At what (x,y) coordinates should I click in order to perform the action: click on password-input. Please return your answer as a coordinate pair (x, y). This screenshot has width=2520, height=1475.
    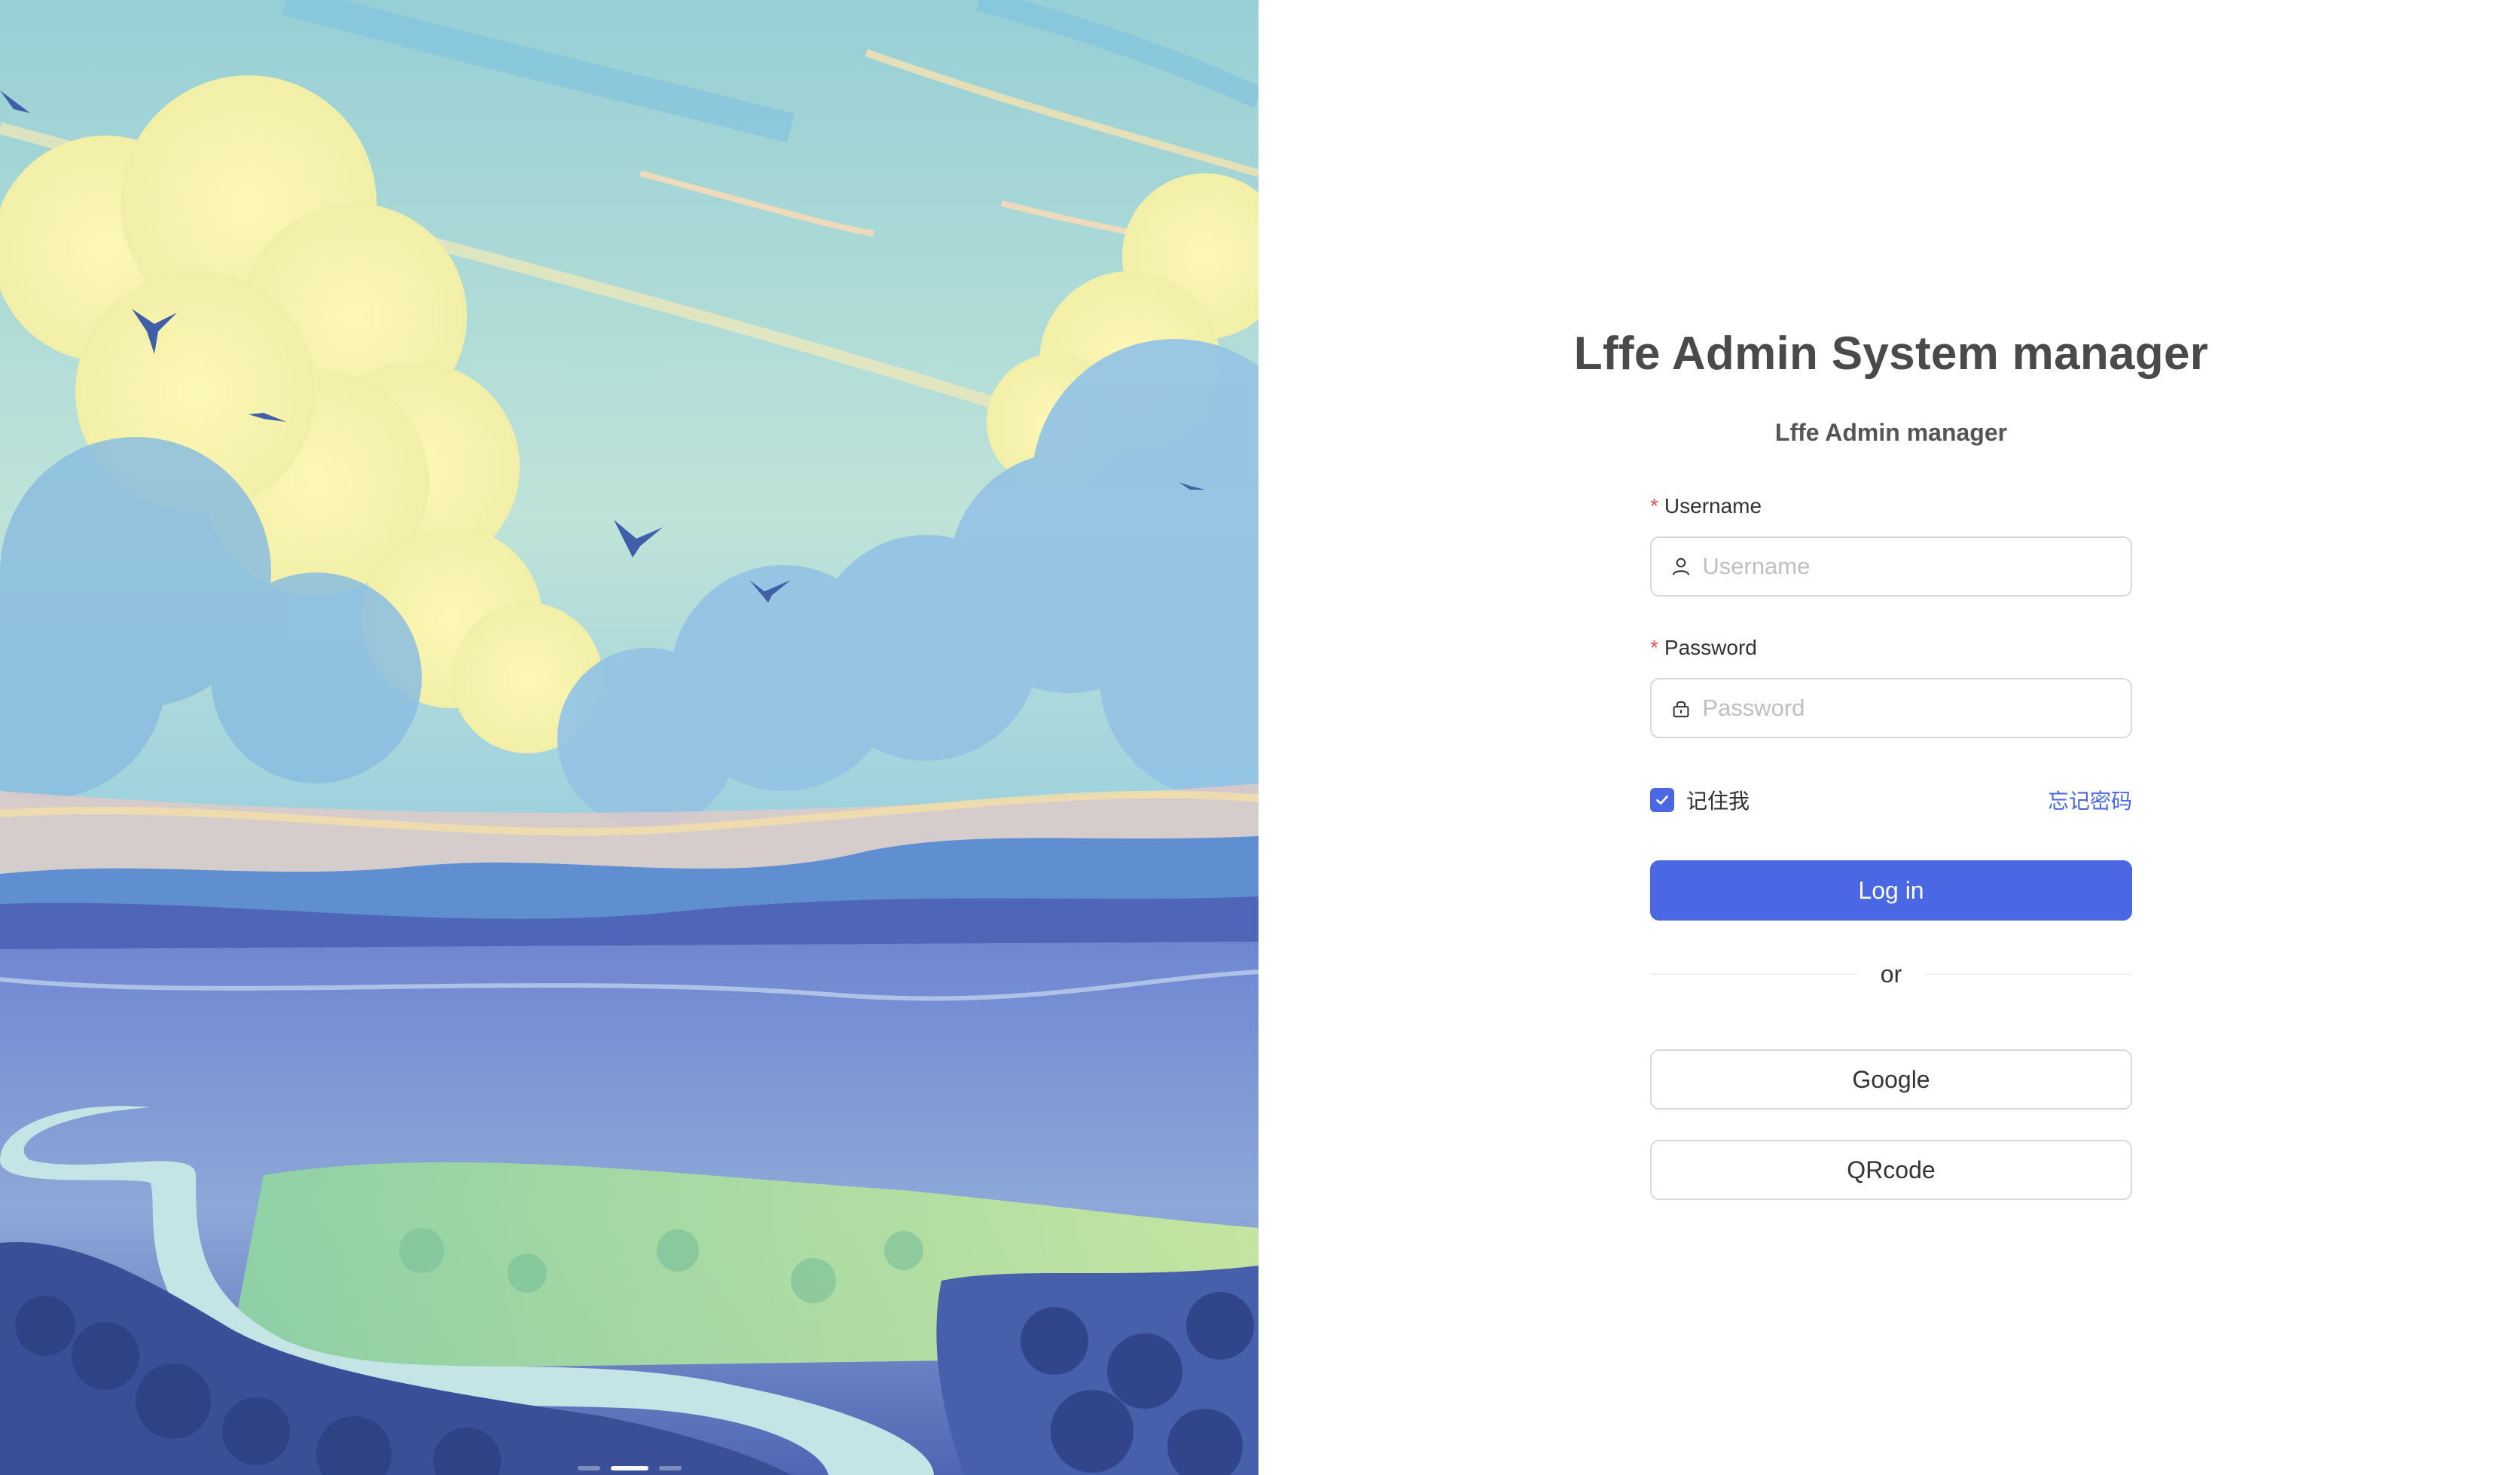
    Looking at the image, I should click on (1907, 708).